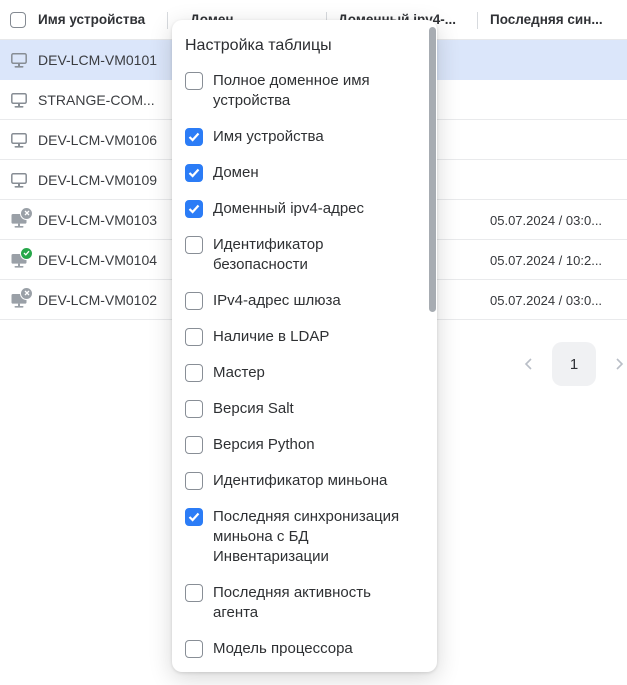 The image size is (627, 685). I want to click on column-option-label: Наличие в LDAP, so click(271, 336).